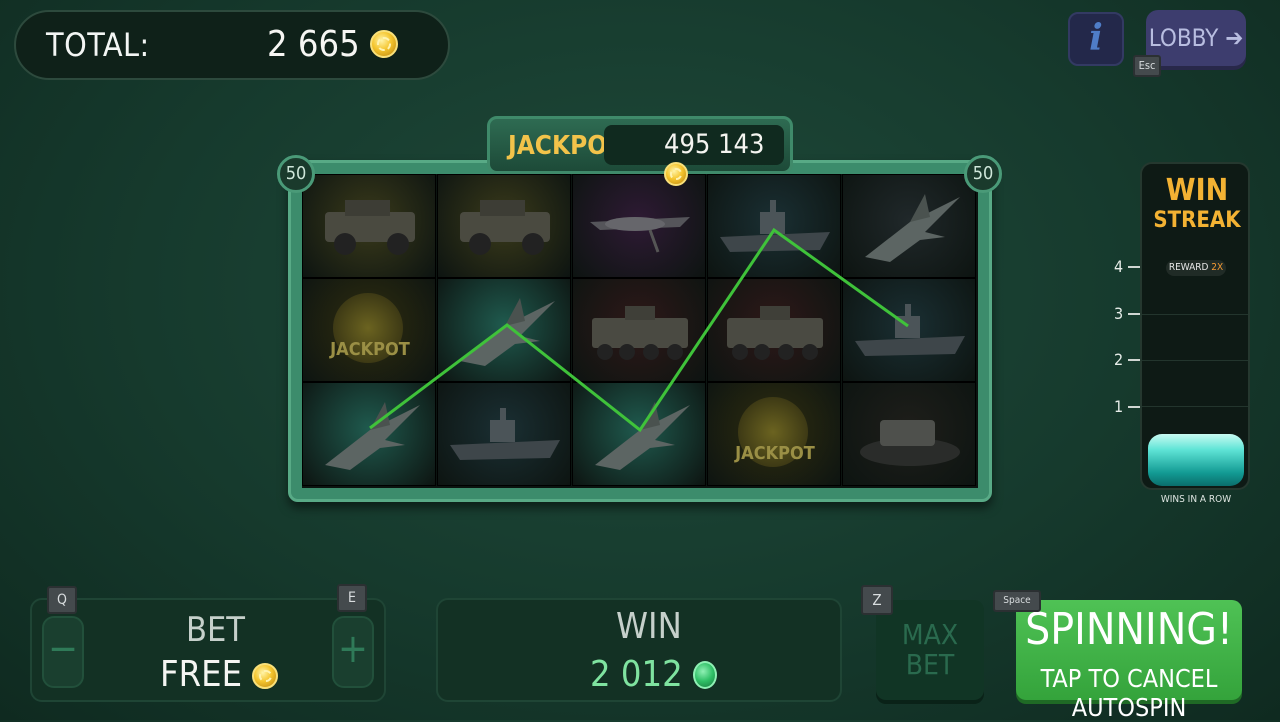  Describe the element at coordinates (1188, 267) in the screenshot. I see `reward-label: REWARD` at that location.